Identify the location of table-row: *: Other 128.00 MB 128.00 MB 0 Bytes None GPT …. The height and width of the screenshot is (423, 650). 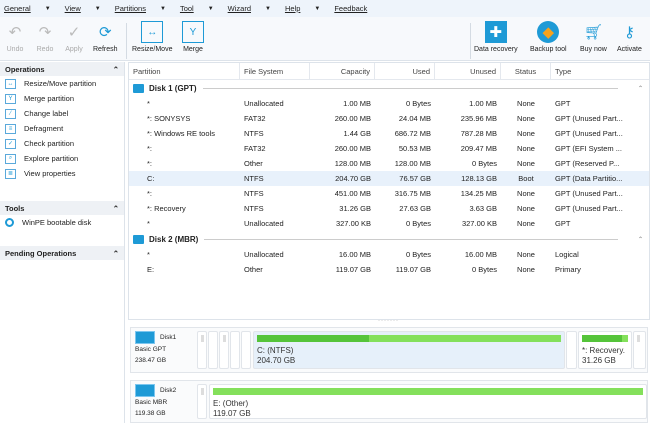
(389, 163).